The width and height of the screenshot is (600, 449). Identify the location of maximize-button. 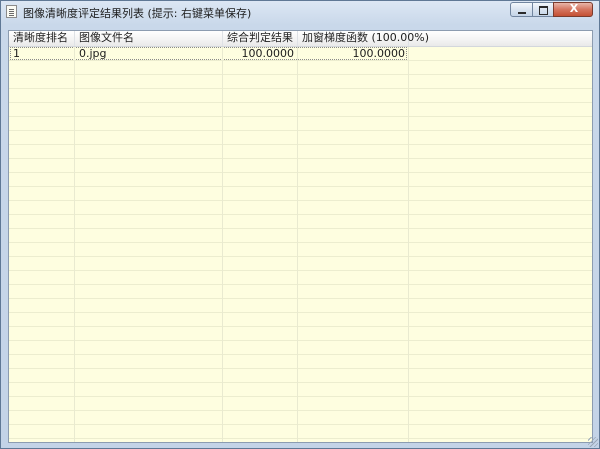
(543, 9).